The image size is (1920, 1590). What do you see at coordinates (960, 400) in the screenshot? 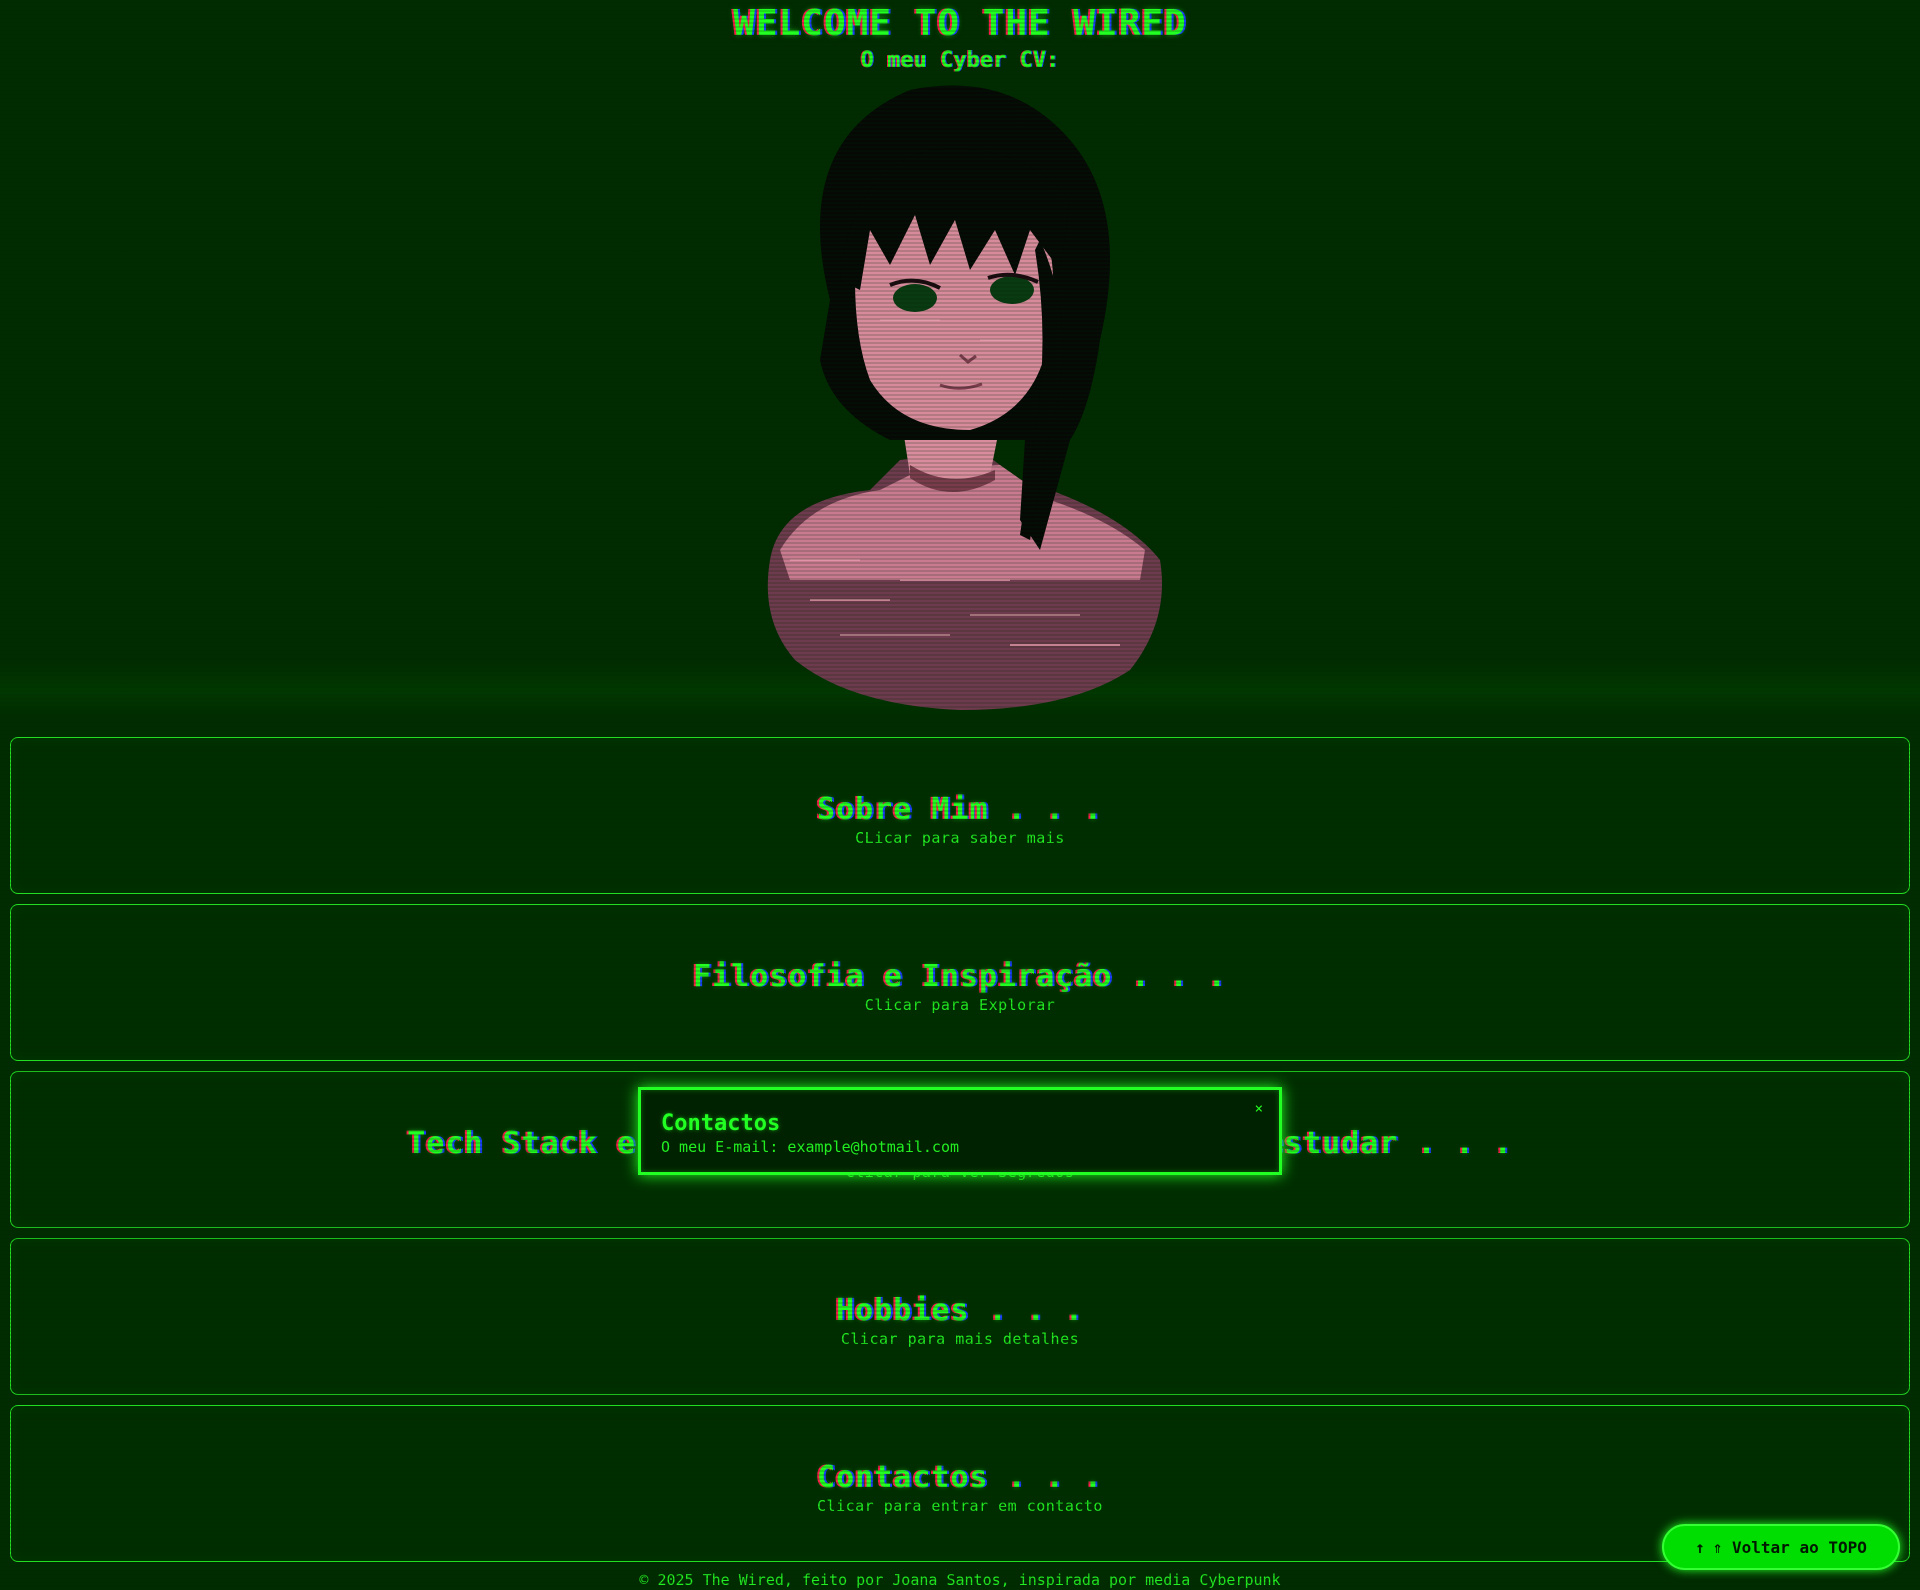
I see `portrait-image` at bounding box center [960, 400].